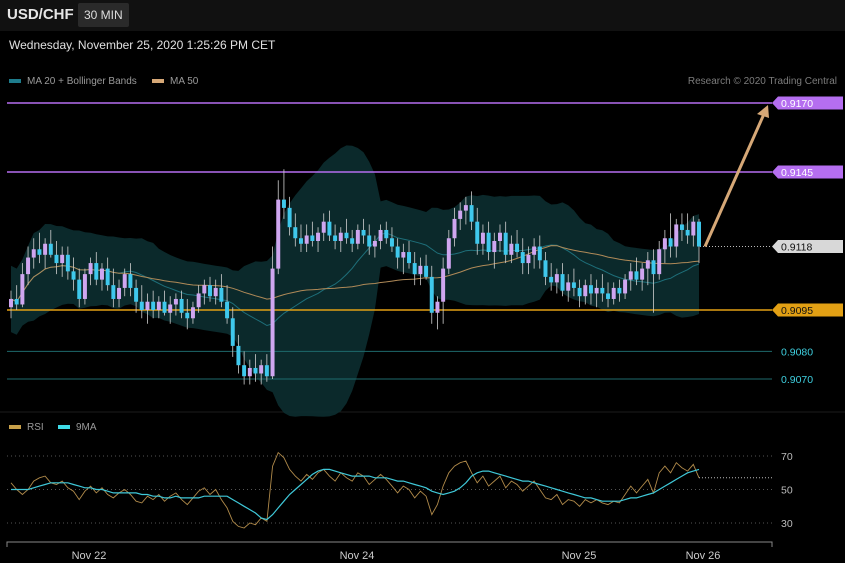  Describe the element at coordinates (787, 457) in the screenshot. I see `rsi-level-label: 70` at that location.